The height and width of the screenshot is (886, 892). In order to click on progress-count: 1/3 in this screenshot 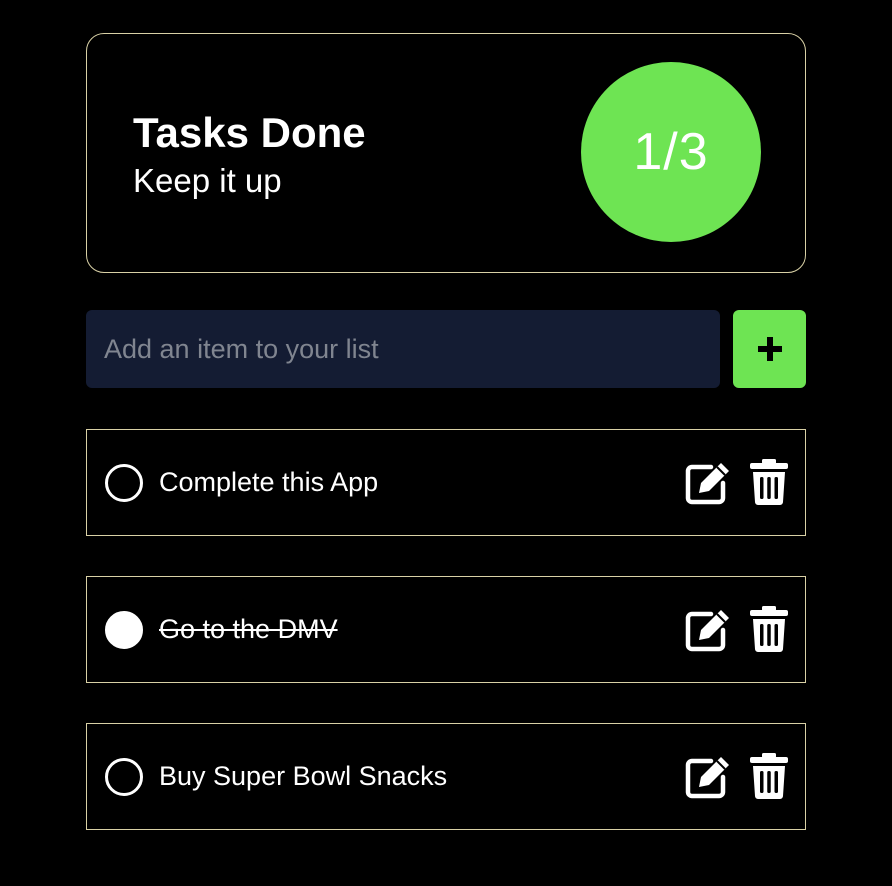, I will do `click(671, 152)`.